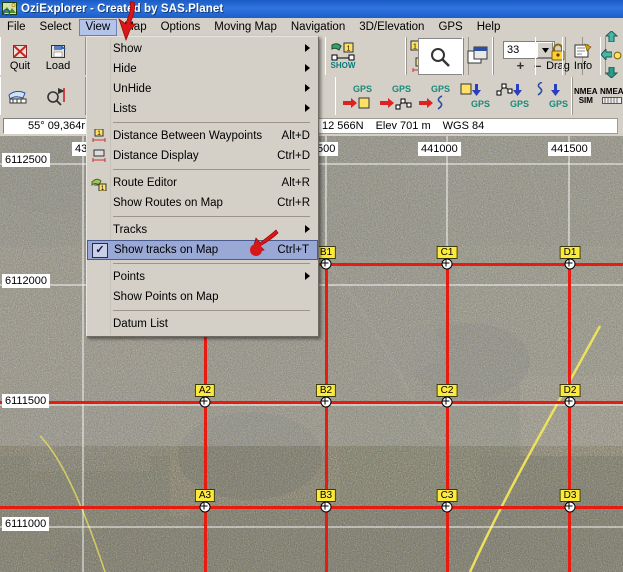 The width and height of the screenshot is (623, 572). I want to click on menu-item-label: Datum List, so click(140, 324).